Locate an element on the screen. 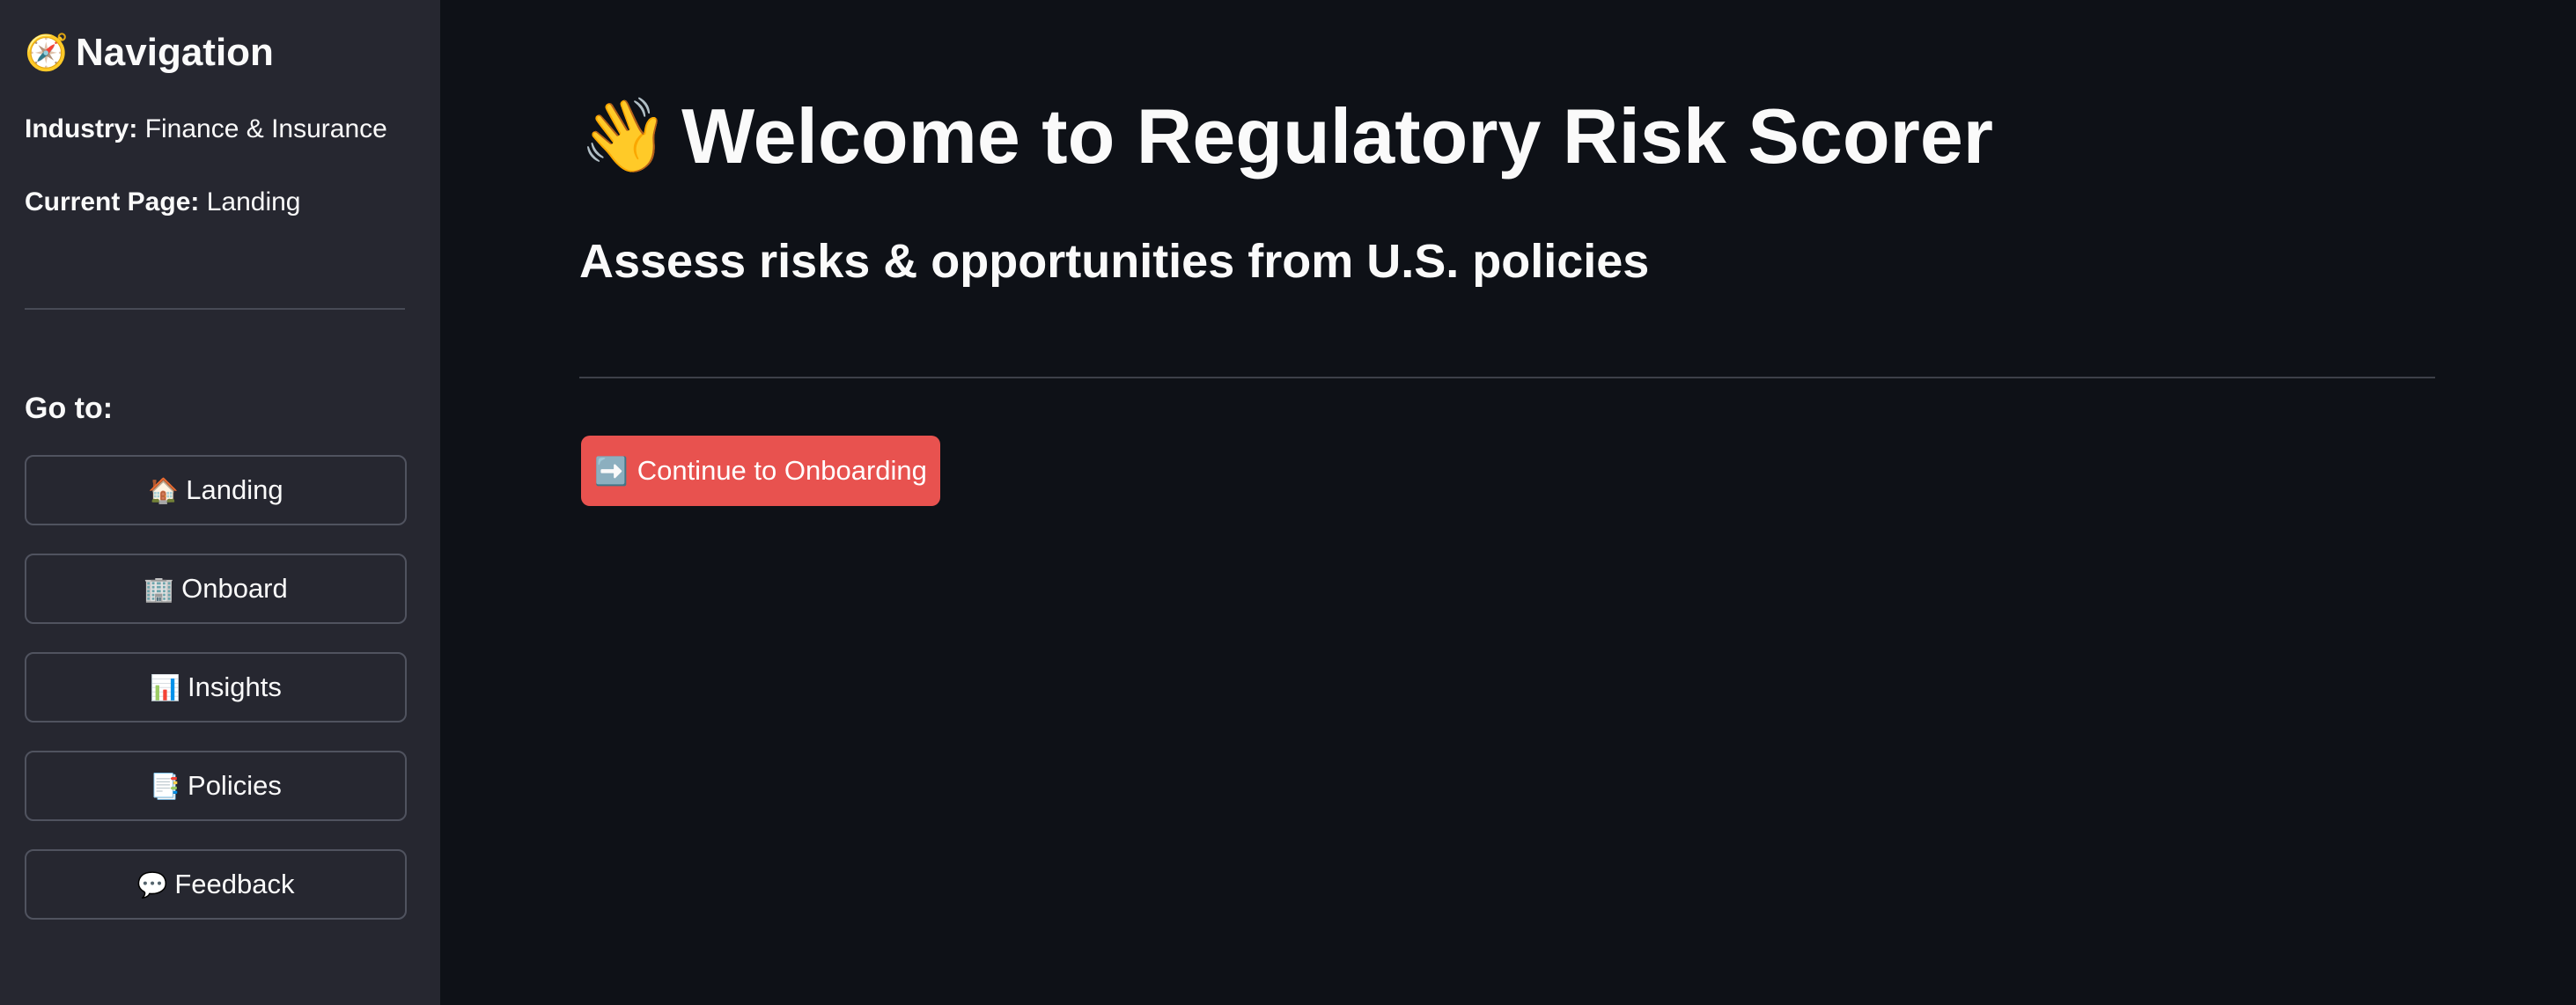 This screenshot has height=1005, width=2576. waving-hand-icon: 👋 is located at coordinates (624, 136).